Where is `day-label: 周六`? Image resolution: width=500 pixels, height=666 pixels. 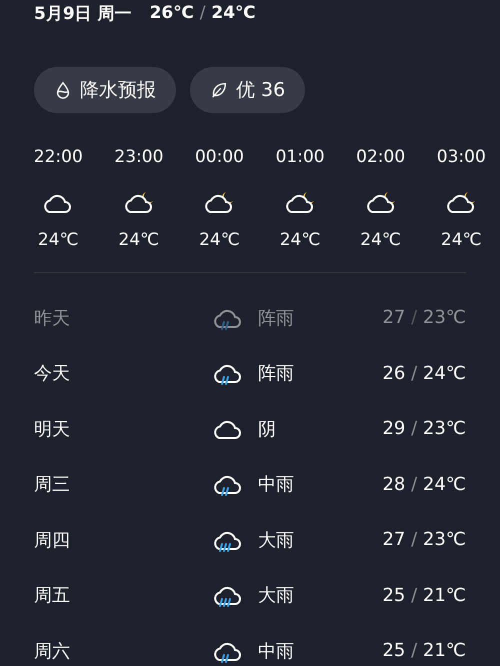
day-label: 周六 is located at coordinates (52, 651).